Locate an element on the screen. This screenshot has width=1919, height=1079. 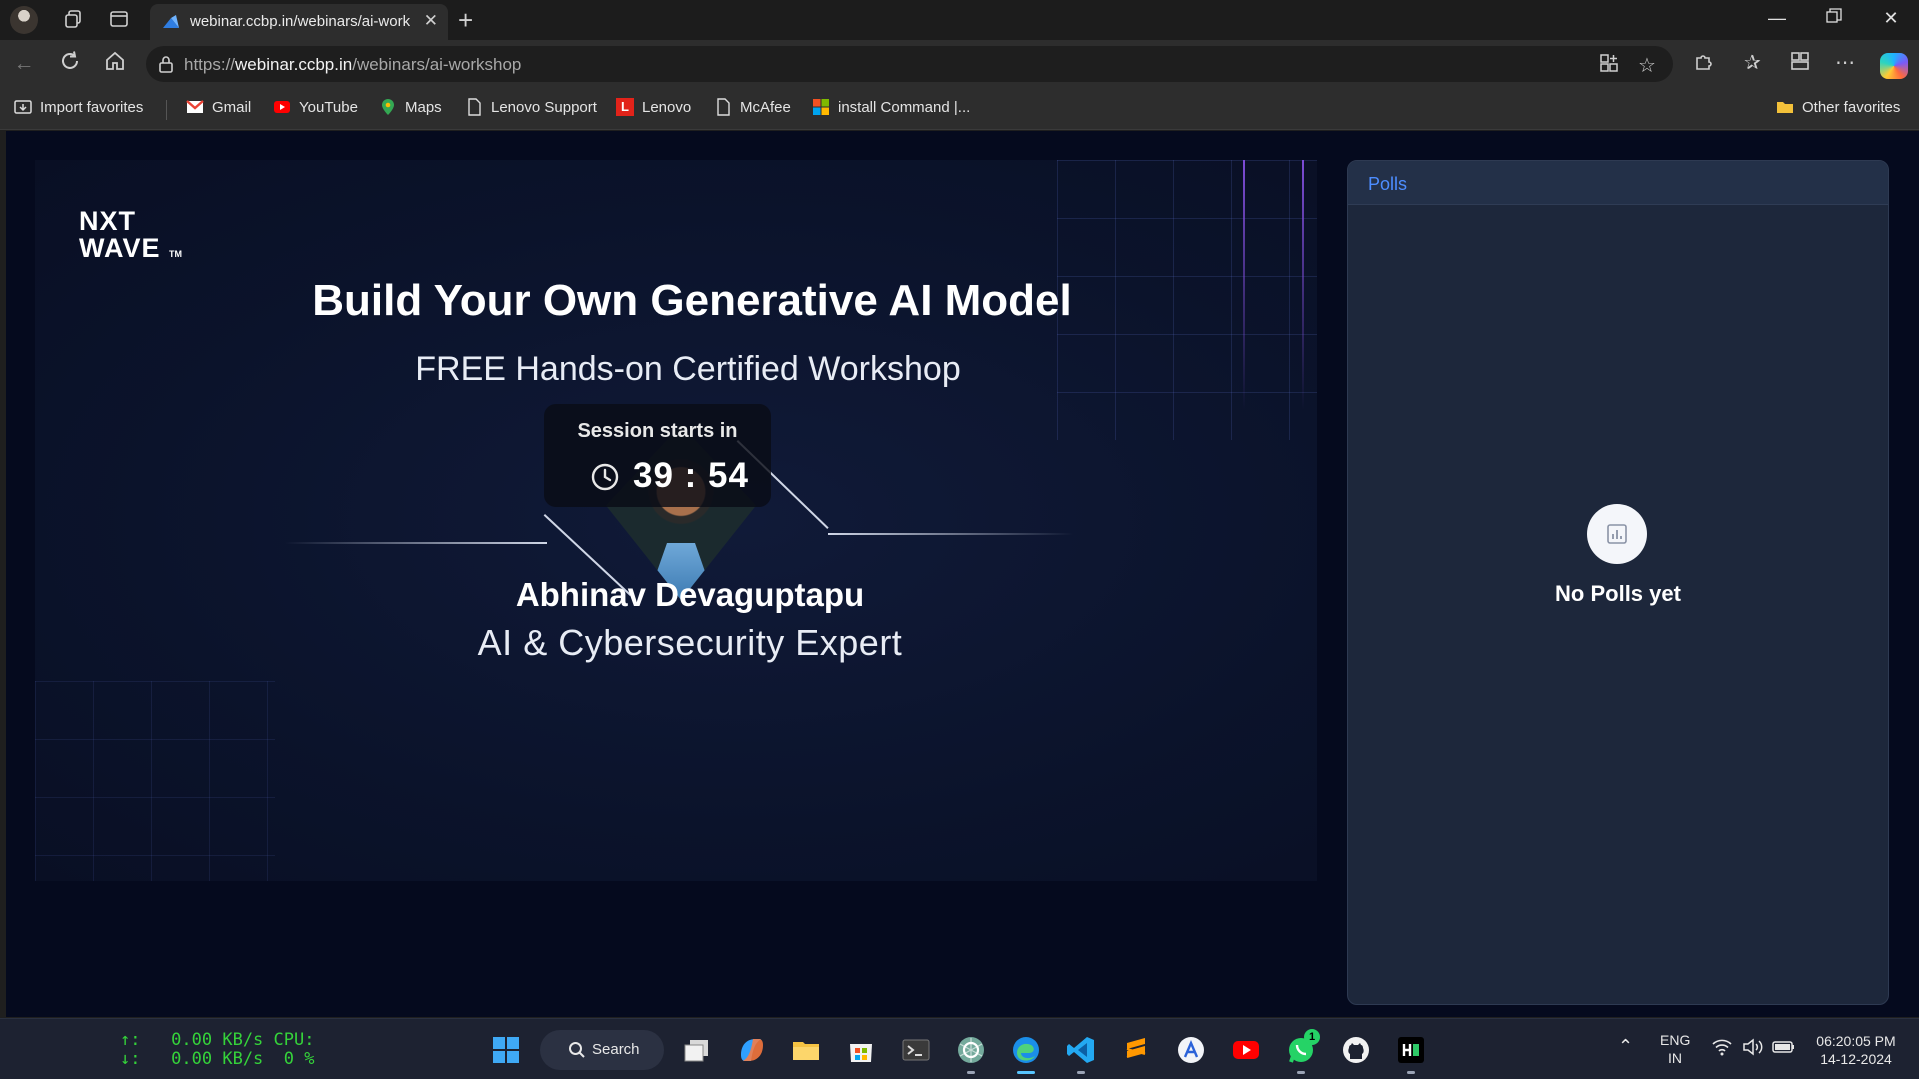
webinar-subtitle: FREE Hands-on Certified Workshop is located at coordinates (688, 369).